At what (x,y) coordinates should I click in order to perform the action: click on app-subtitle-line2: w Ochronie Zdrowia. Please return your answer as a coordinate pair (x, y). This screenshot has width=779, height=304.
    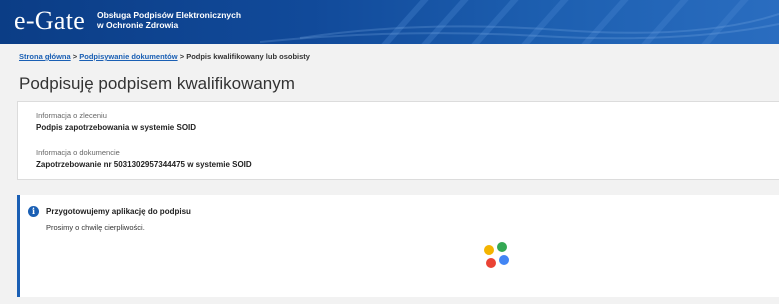
    Looking at the image, I should click on (138, 25).